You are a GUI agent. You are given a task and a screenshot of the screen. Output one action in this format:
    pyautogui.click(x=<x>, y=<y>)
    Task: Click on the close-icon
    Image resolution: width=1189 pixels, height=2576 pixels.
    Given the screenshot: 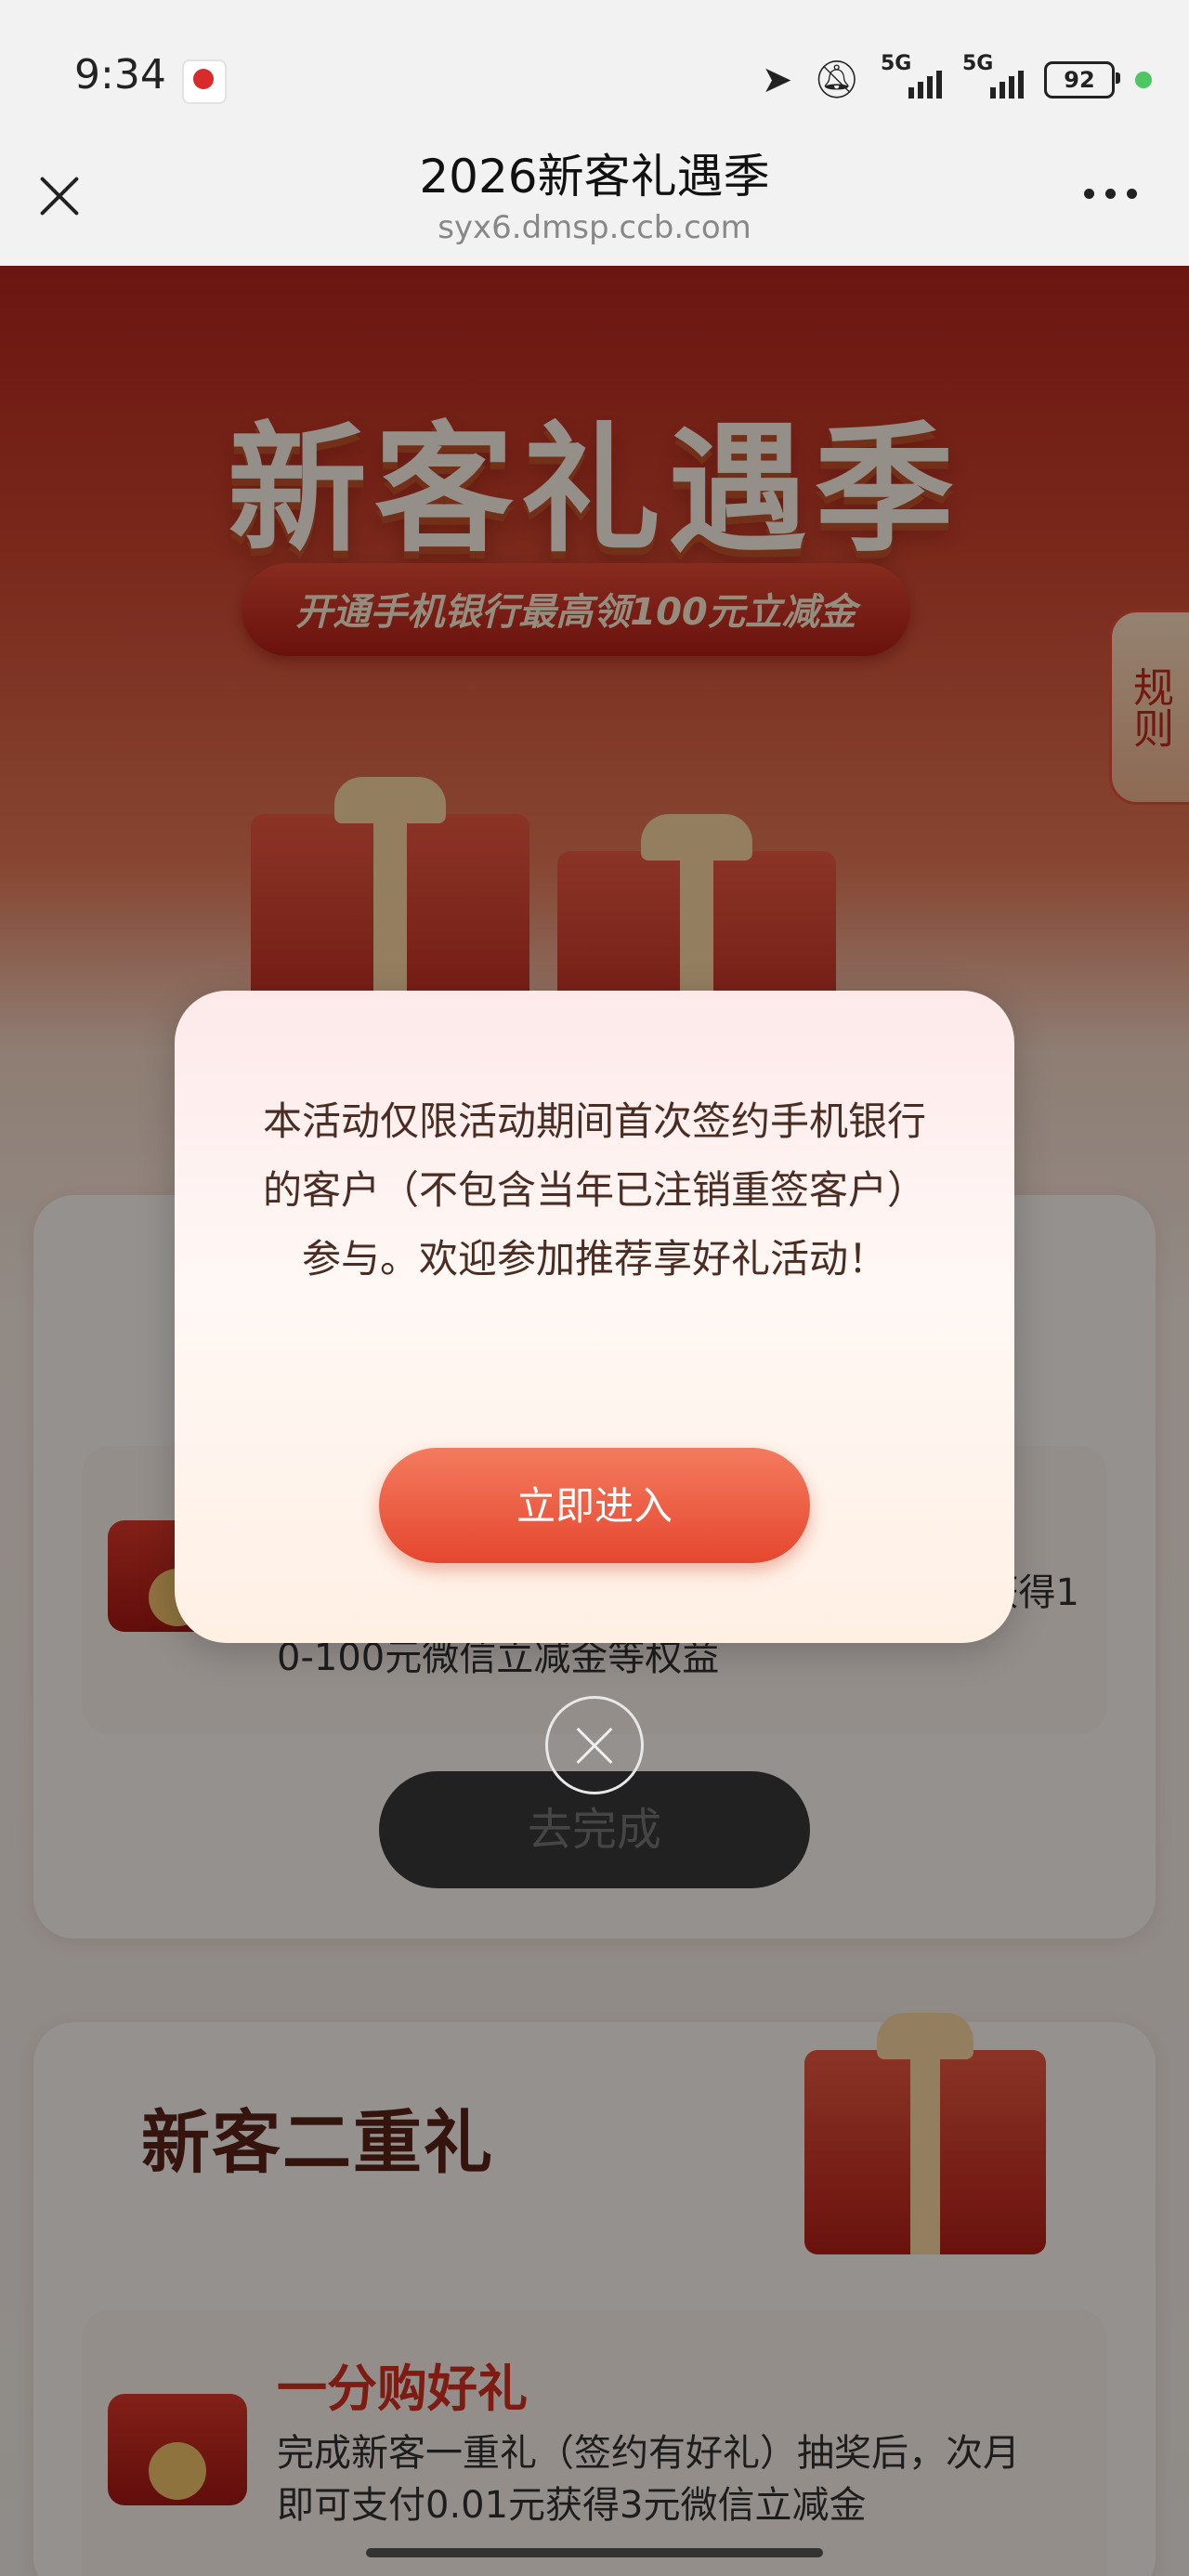 What is the action you would take?
    pyautogui.click(x=594, y=1745)
    